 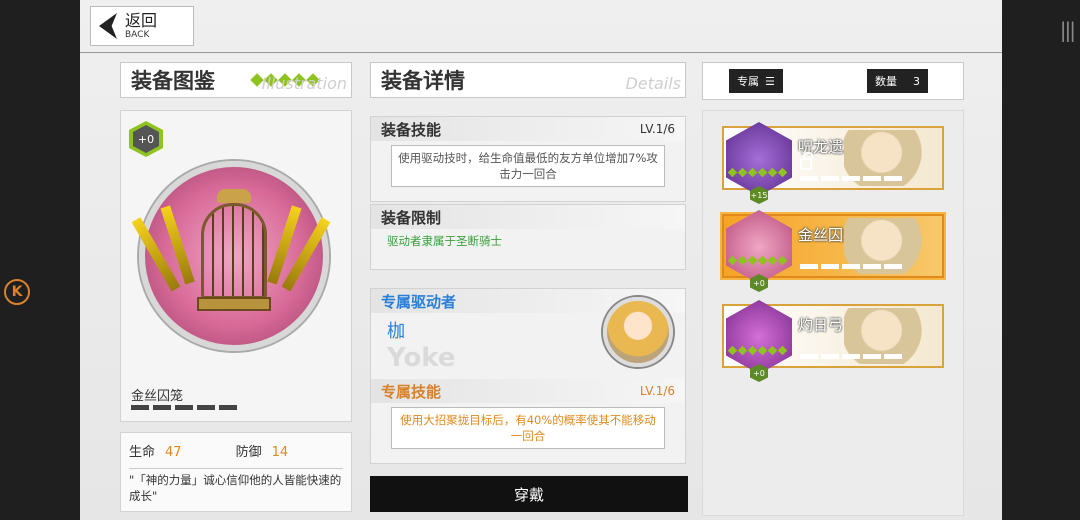 I want to click on details-header: 装备详情 Details, so click(x=528, y=80).